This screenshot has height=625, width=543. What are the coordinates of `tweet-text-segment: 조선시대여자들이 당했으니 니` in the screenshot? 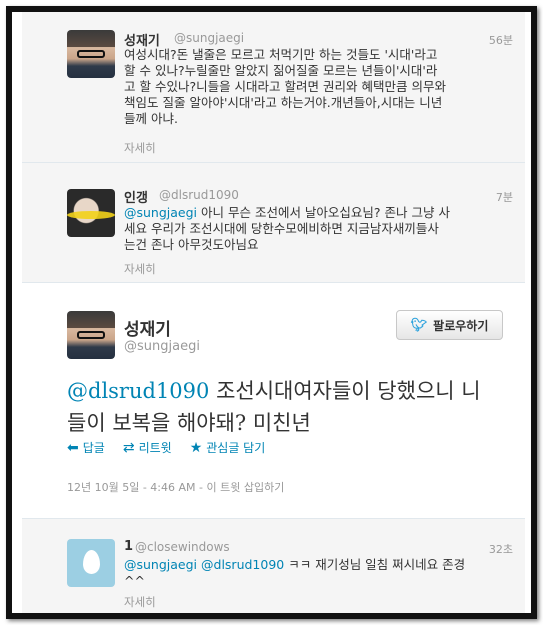 It's located at (345, 391).